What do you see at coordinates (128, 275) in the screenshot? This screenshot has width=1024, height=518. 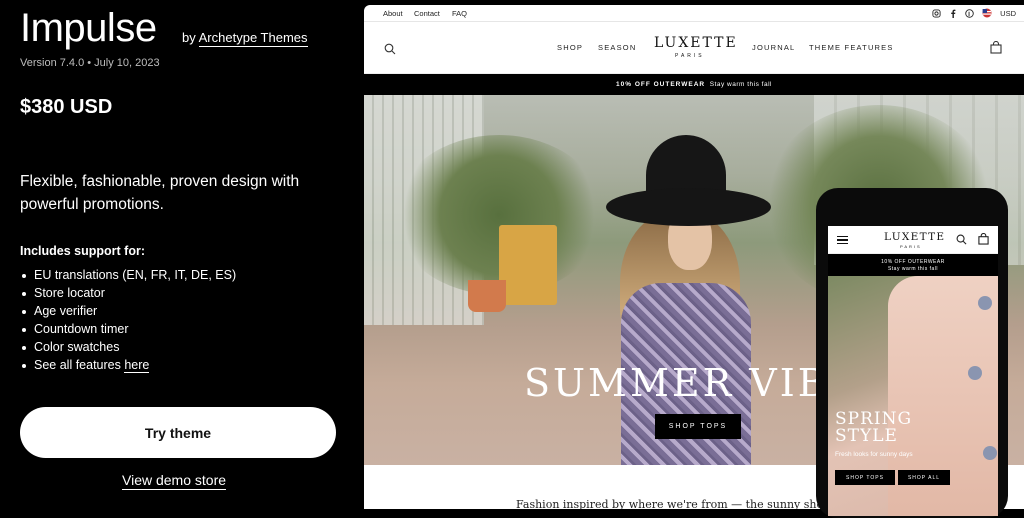 I see `feature-item: EU translations (EN, FR, IT, DE, ES)` at bounding box center [128, 275].